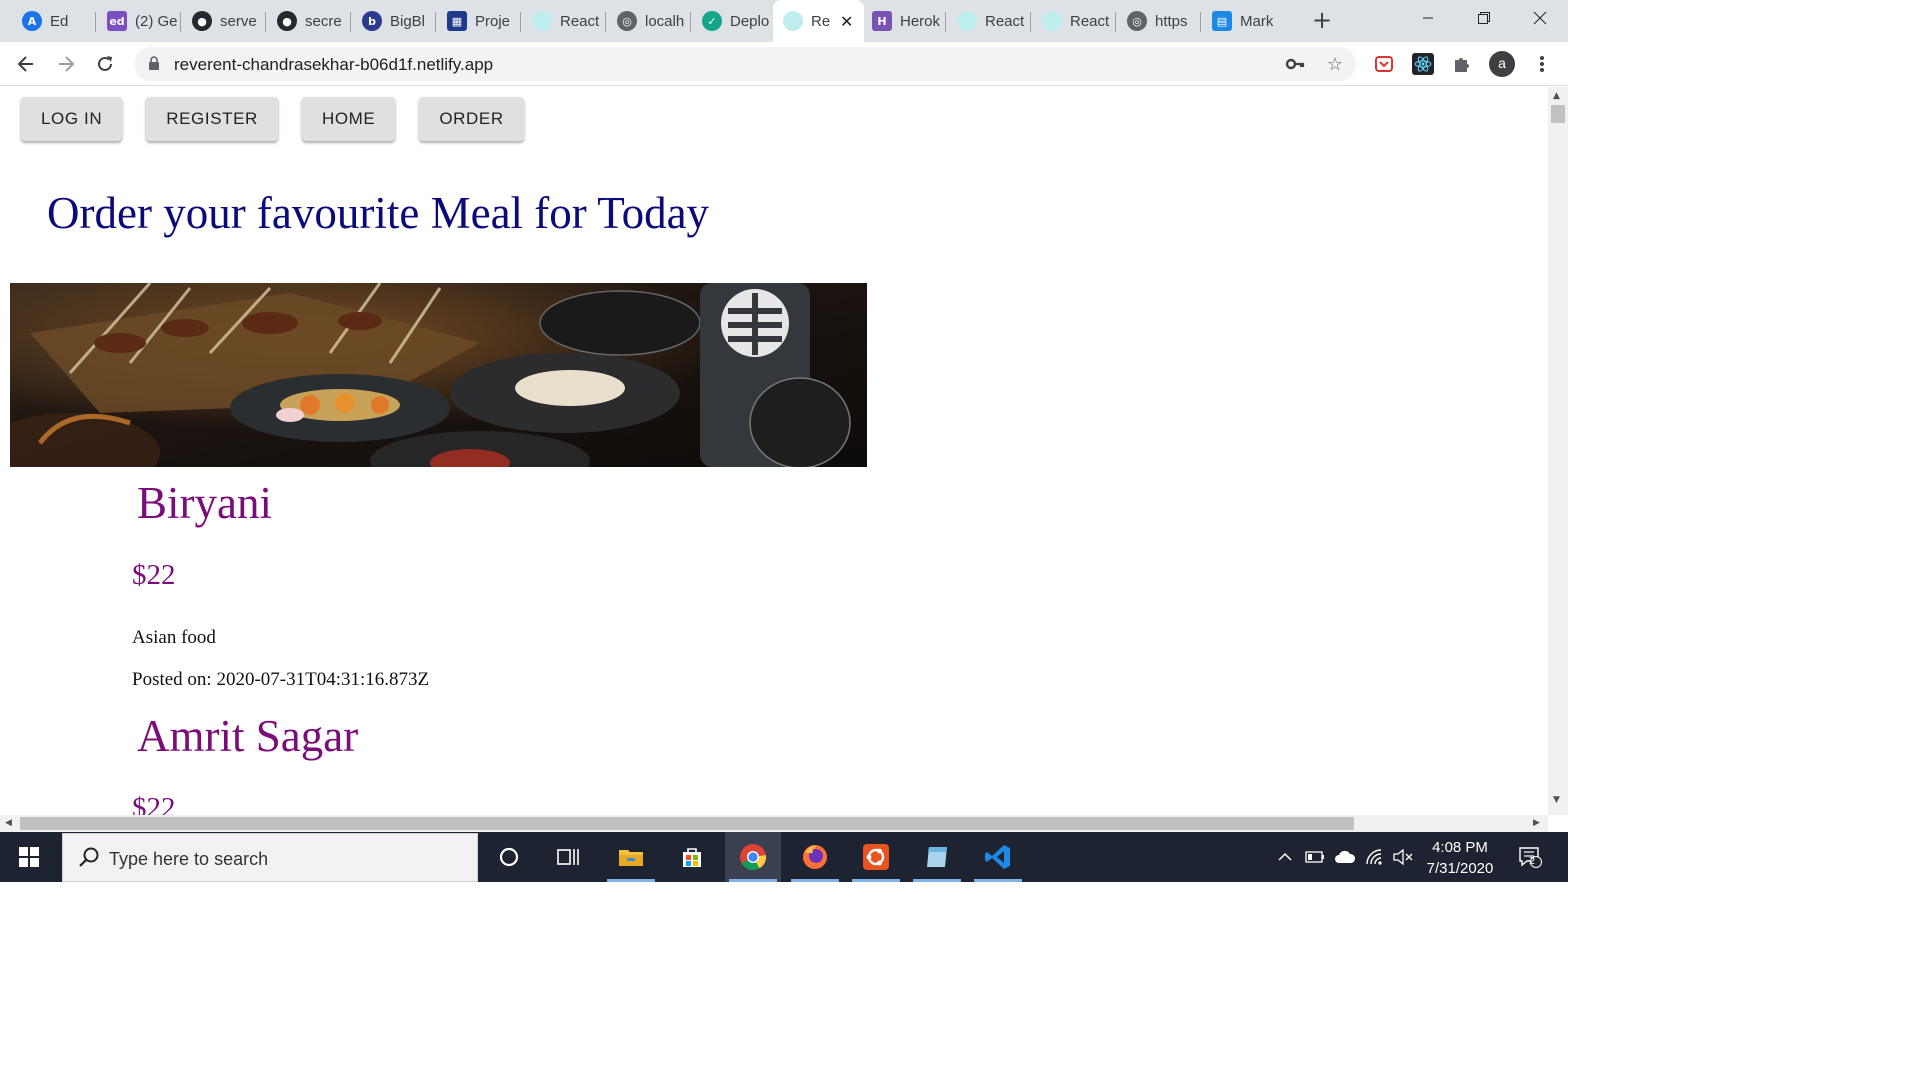 This screenshot has height=1080, width=1920. What do you see at coordinates (1315, 857) in the screenshot?
I see `battery-icon` at bounding box center [1315, 857].